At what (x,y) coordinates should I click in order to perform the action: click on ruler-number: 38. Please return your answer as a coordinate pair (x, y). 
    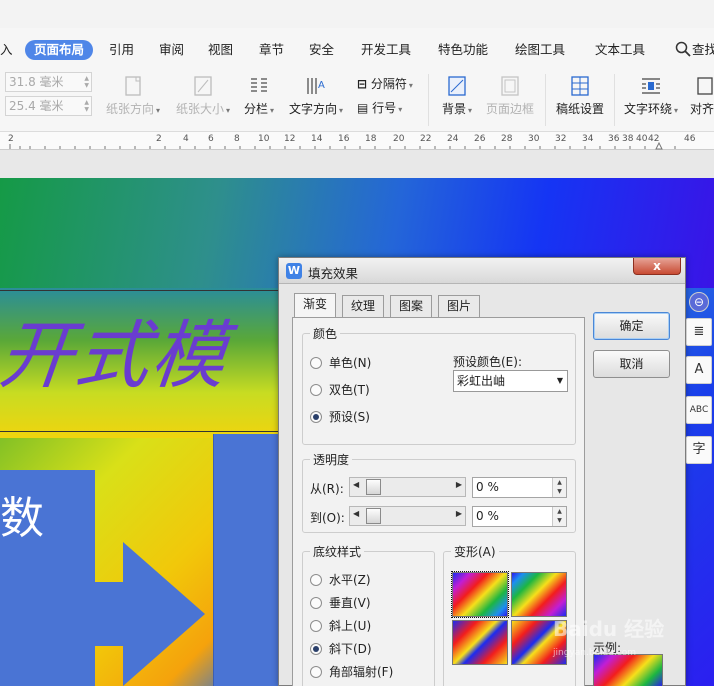
    Looking at the image, I should click on (628, 139).